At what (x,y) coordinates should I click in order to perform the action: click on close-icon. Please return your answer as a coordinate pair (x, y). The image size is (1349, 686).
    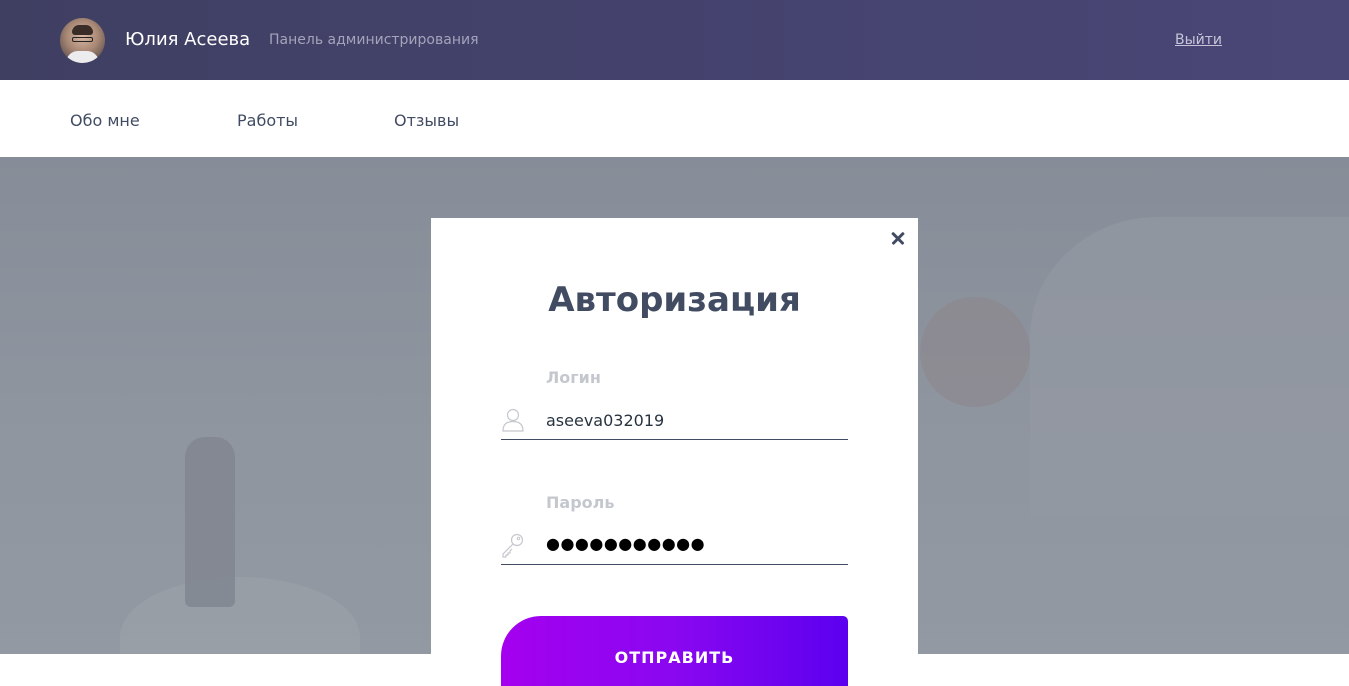
    Looking at the image, I should click on (898, 238).